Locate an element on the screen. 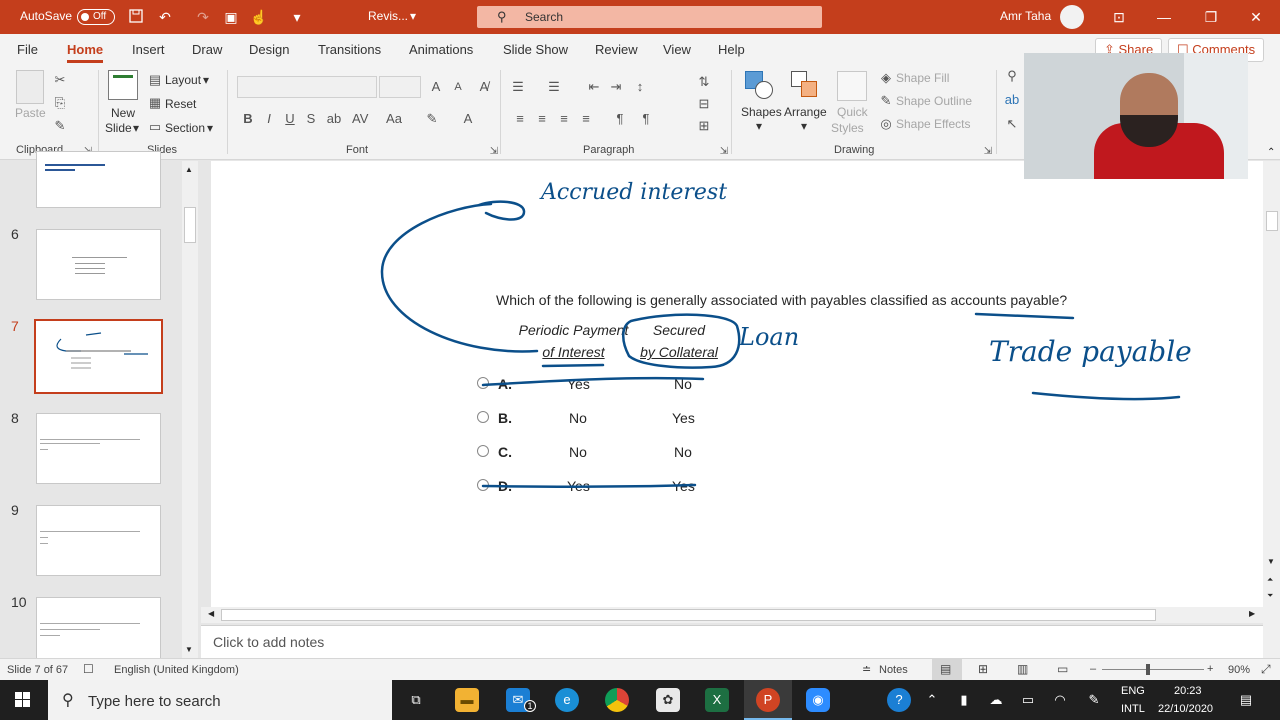 Image resolution: width=1280 pixels, height=720 pixels. zoom-in-icon: + is located at coordinates (1210, 669).